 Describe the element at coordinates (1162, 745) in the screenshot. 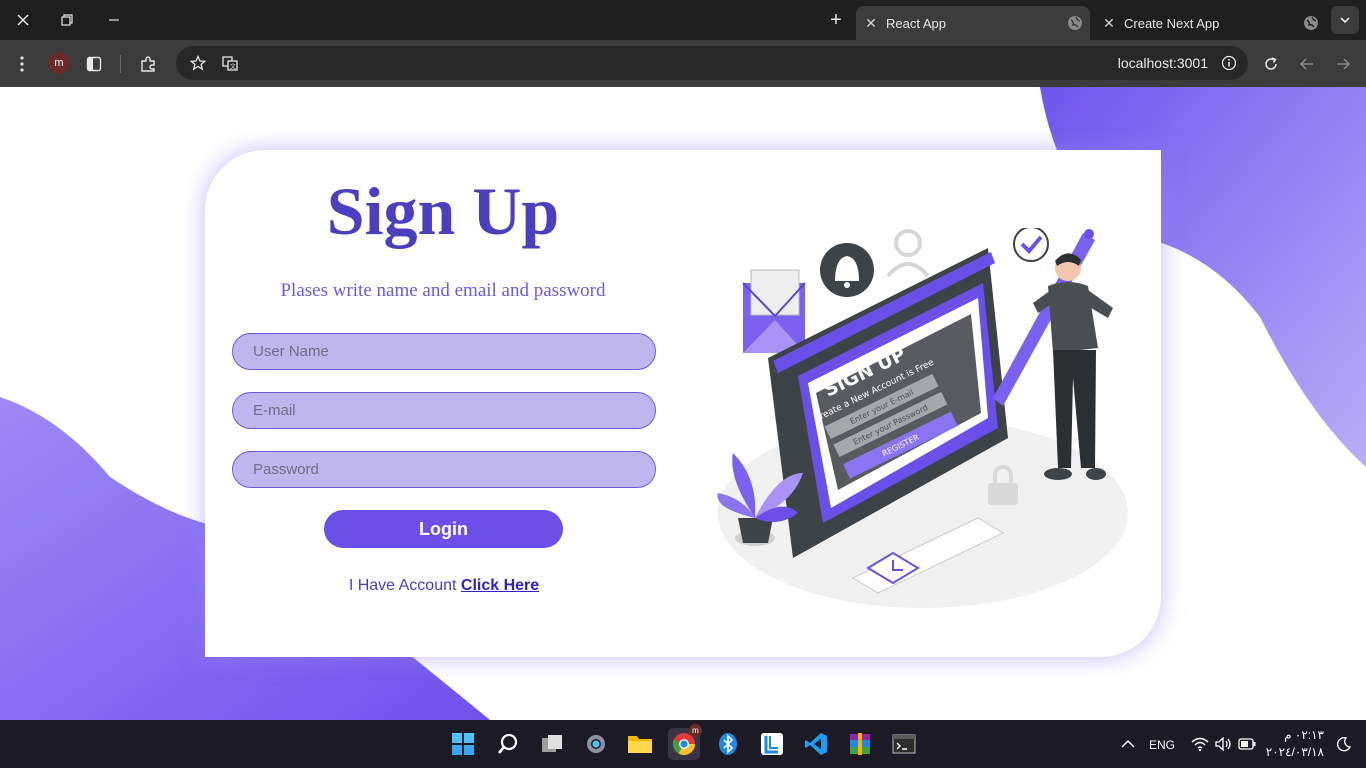

I see `language-indicator: ENG` at that location.